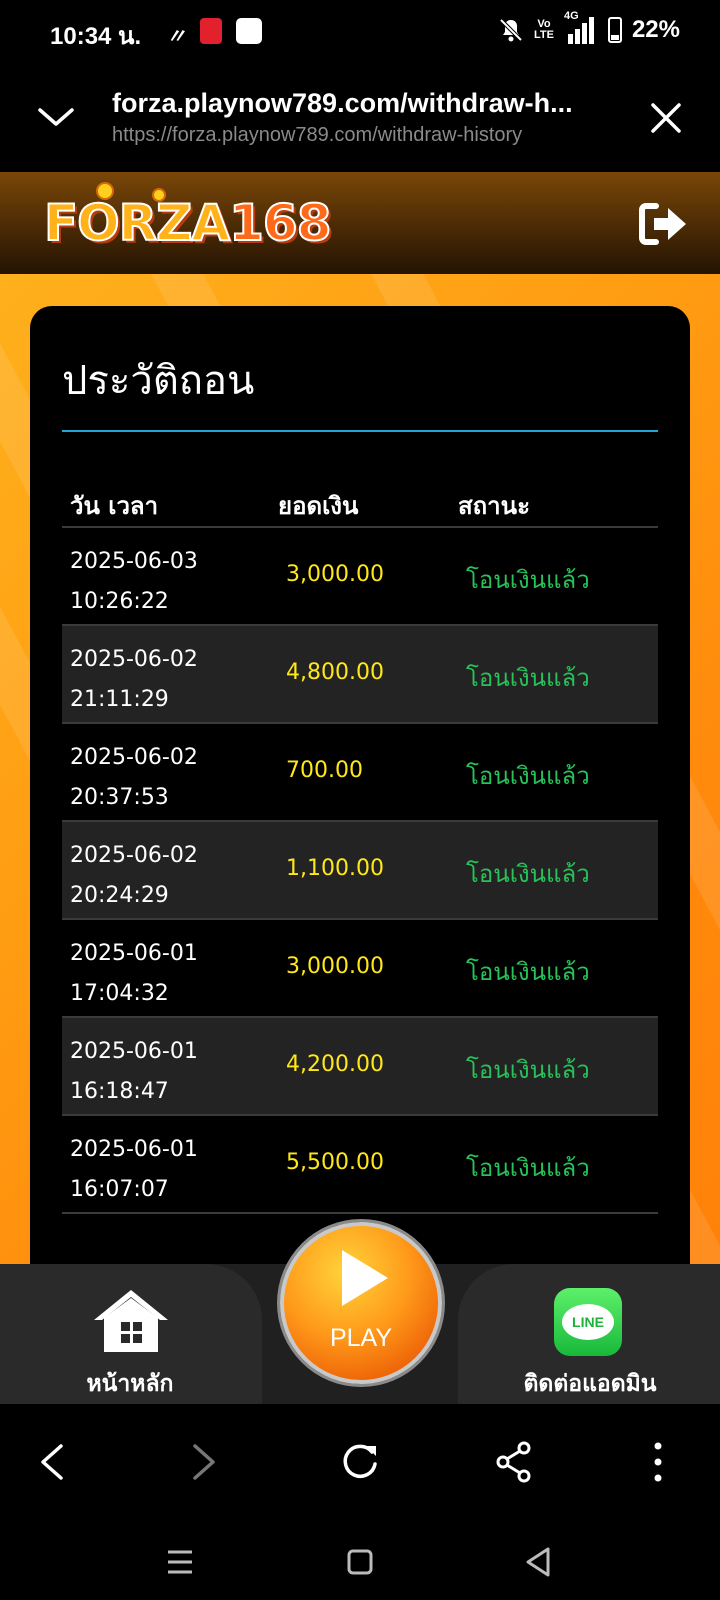 The width and height of the screenshot is (720, 1600). What do you see at coordinates (614, 30) in the screenshot?
I see `battery-icon` at bounding box center [614, 30].